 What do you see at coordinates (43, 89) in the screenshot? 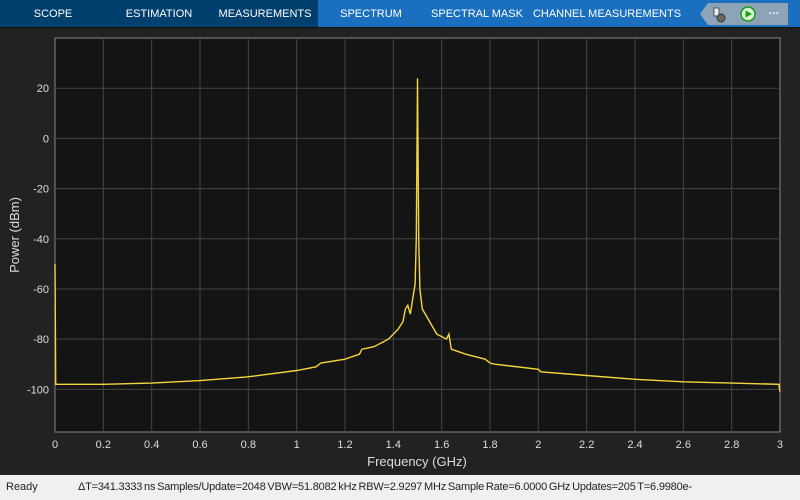
I see `y-tick-label: 20` at bounding box center [43, 89].